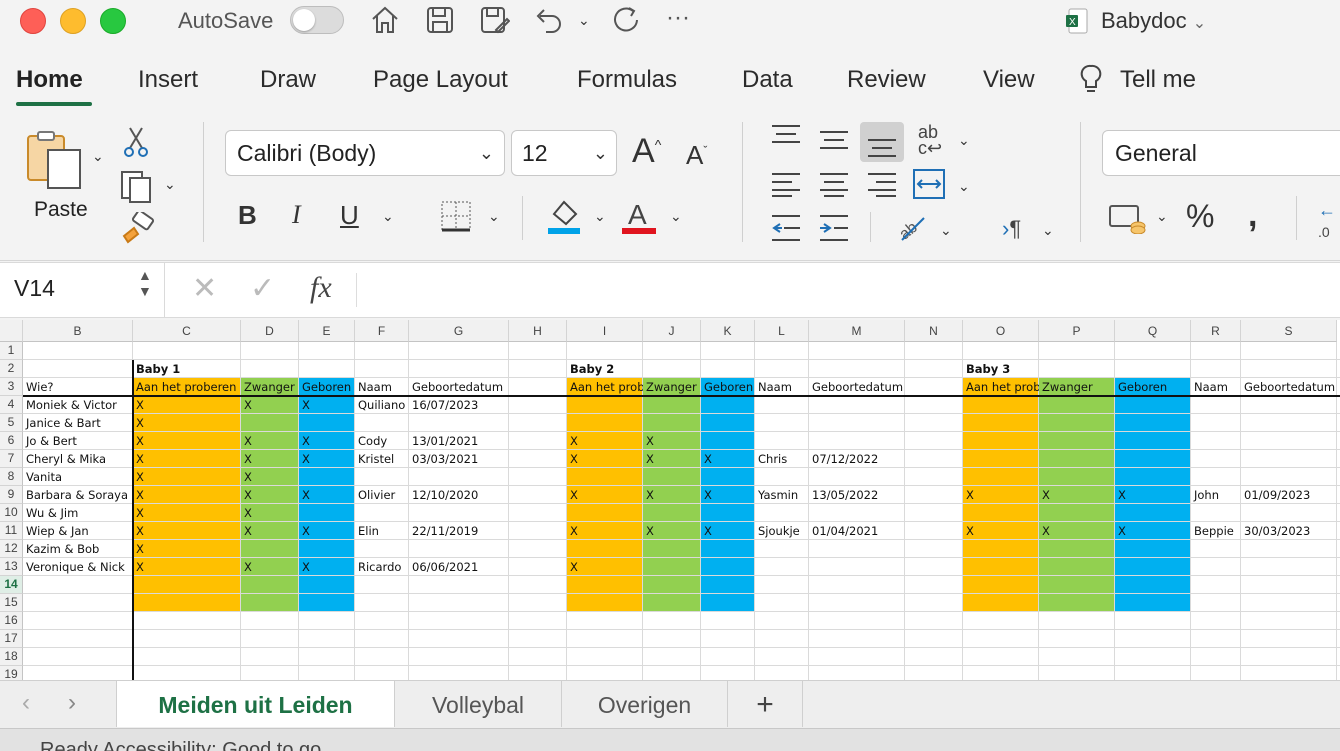 The image size is (1340, 751). Describe the element at coordinates (600, 216) in the screenshot. I see `fill-color-dropdown-icon: ⌄` at that location.